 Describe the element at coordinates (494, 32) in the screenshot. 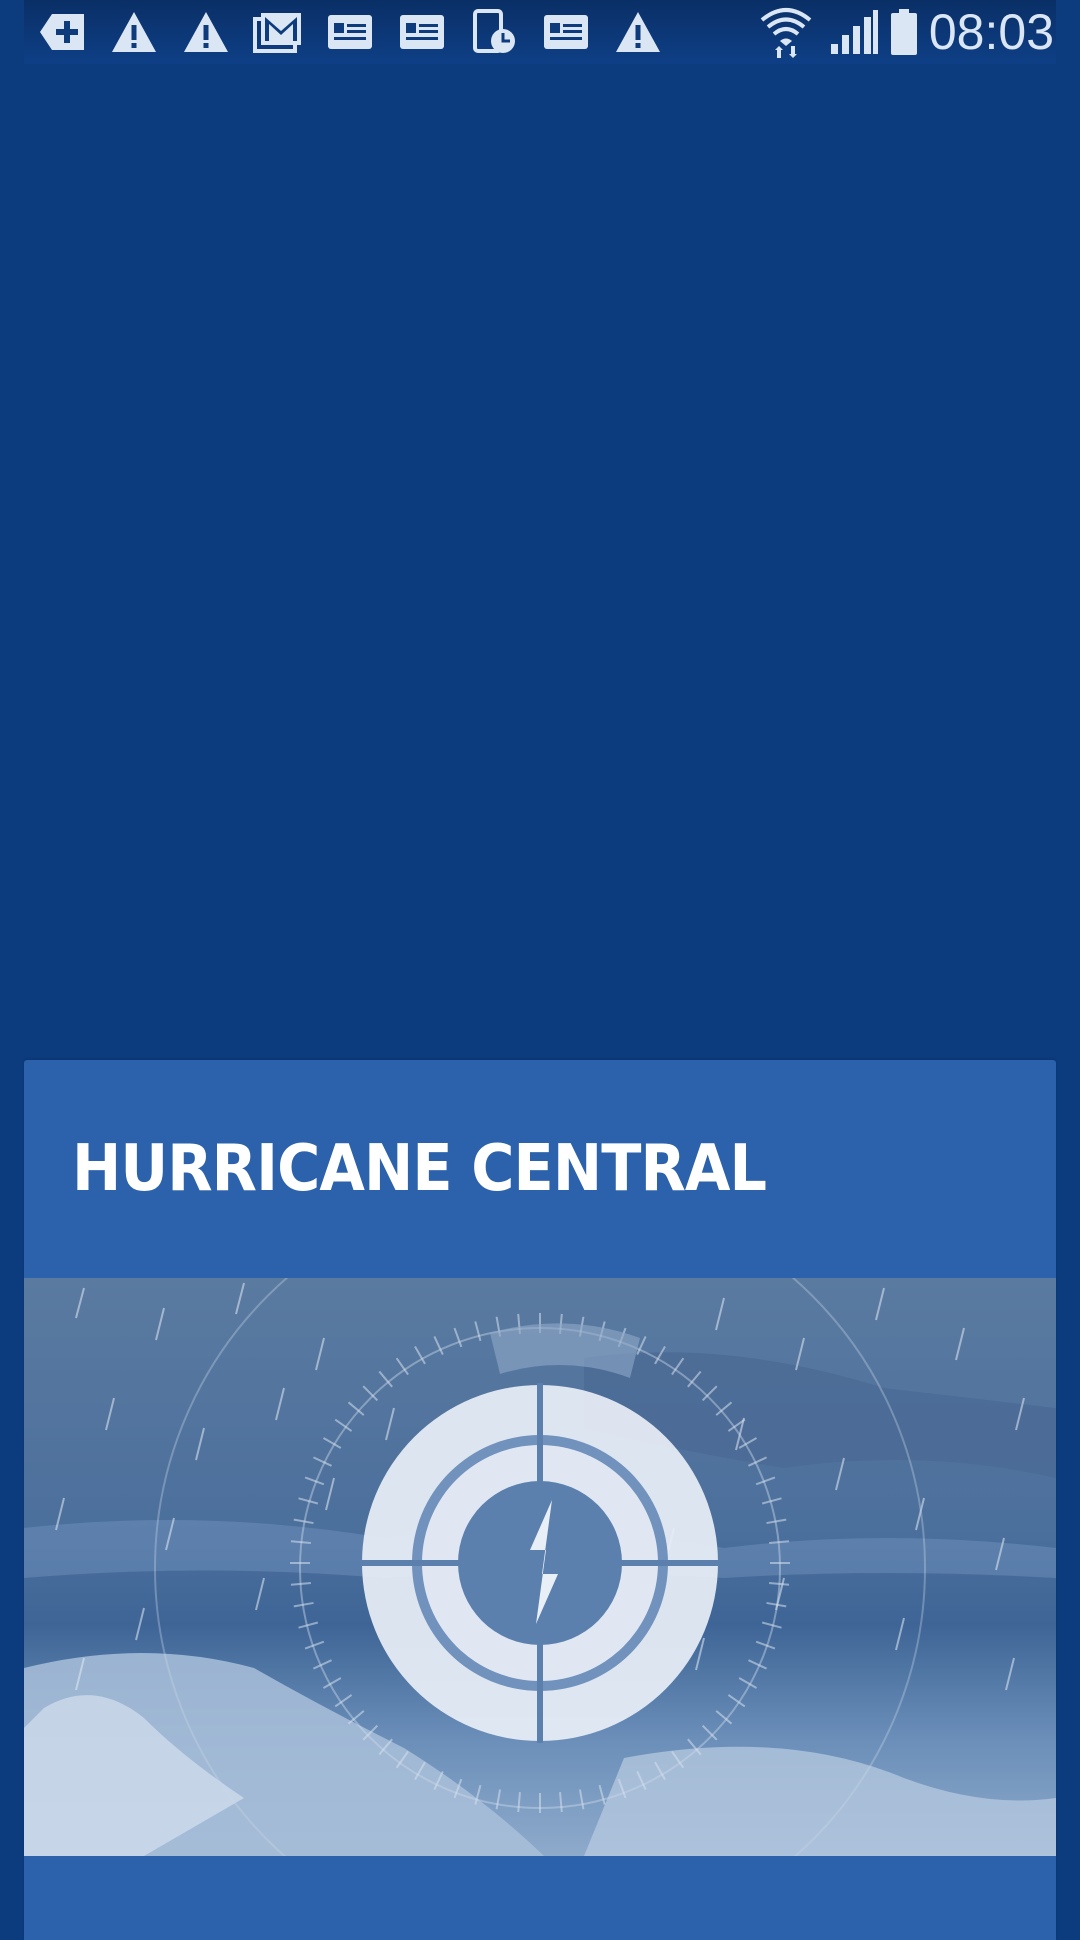

I see `device-schedule-icon` at that location.